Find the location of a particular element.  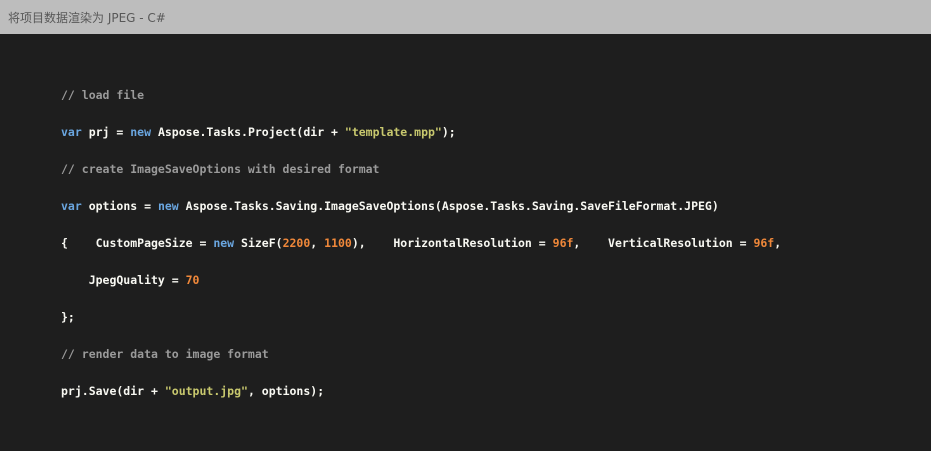

code-line-1: // load file is located at coordinates (496, 104).